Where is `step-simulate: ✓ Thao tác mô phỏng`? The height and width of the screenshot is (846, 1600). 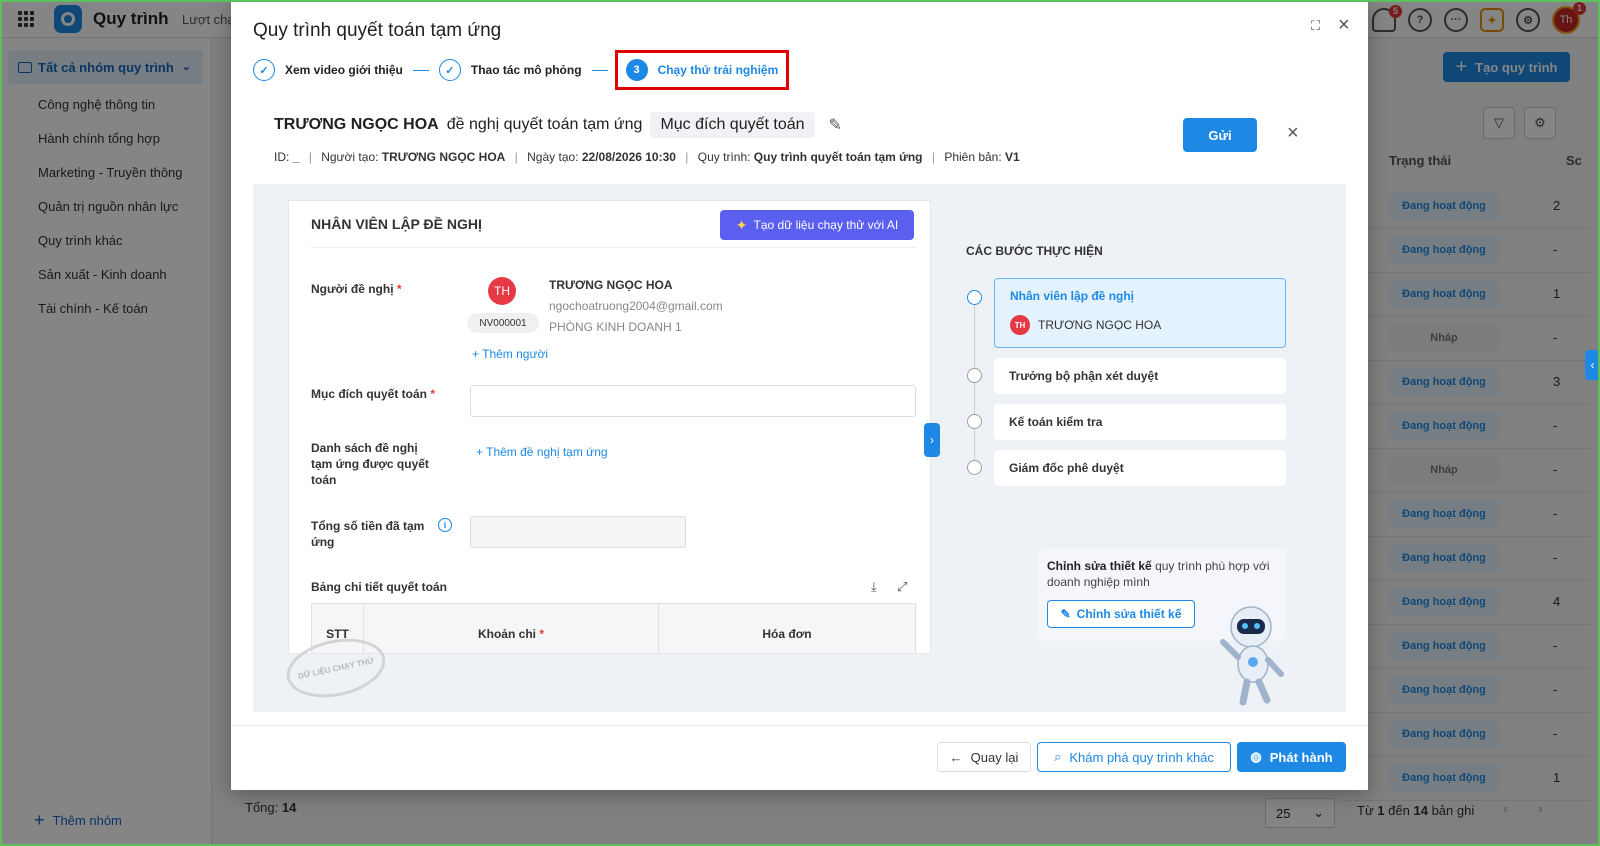 step-simulate: ✓ Thao tác mô phỏng is located at coordinates (510, 70).